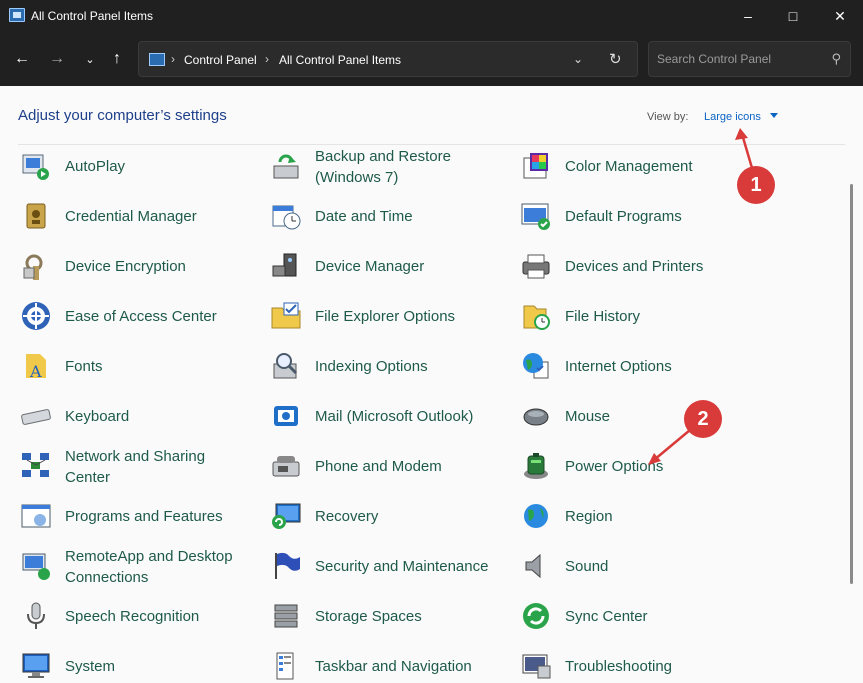 The height and width of the screenshot is (683, 863). What do you see at coordinates (793, 16) in the screenshot?
I see `maximize-button: □` at bounding box center [793, 16].